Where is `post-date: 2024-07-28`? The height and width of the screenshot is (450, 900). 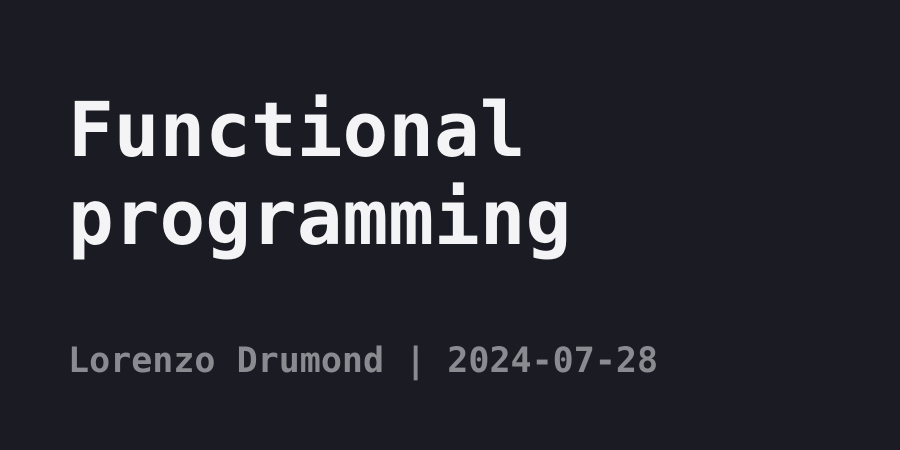
post-date: 2024-07-28 is located at coordinates (553, 361).